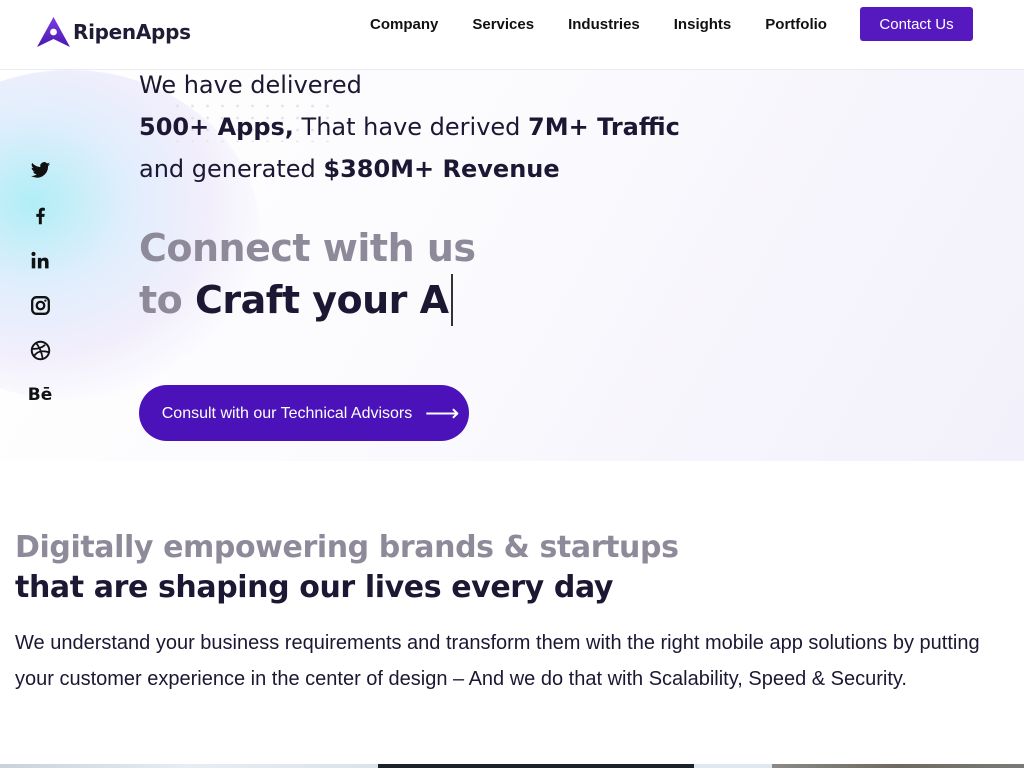 The width and height of the screenshot is (1024, 768). I want to click on ripenapps-logo-icon, so click(53, 32).